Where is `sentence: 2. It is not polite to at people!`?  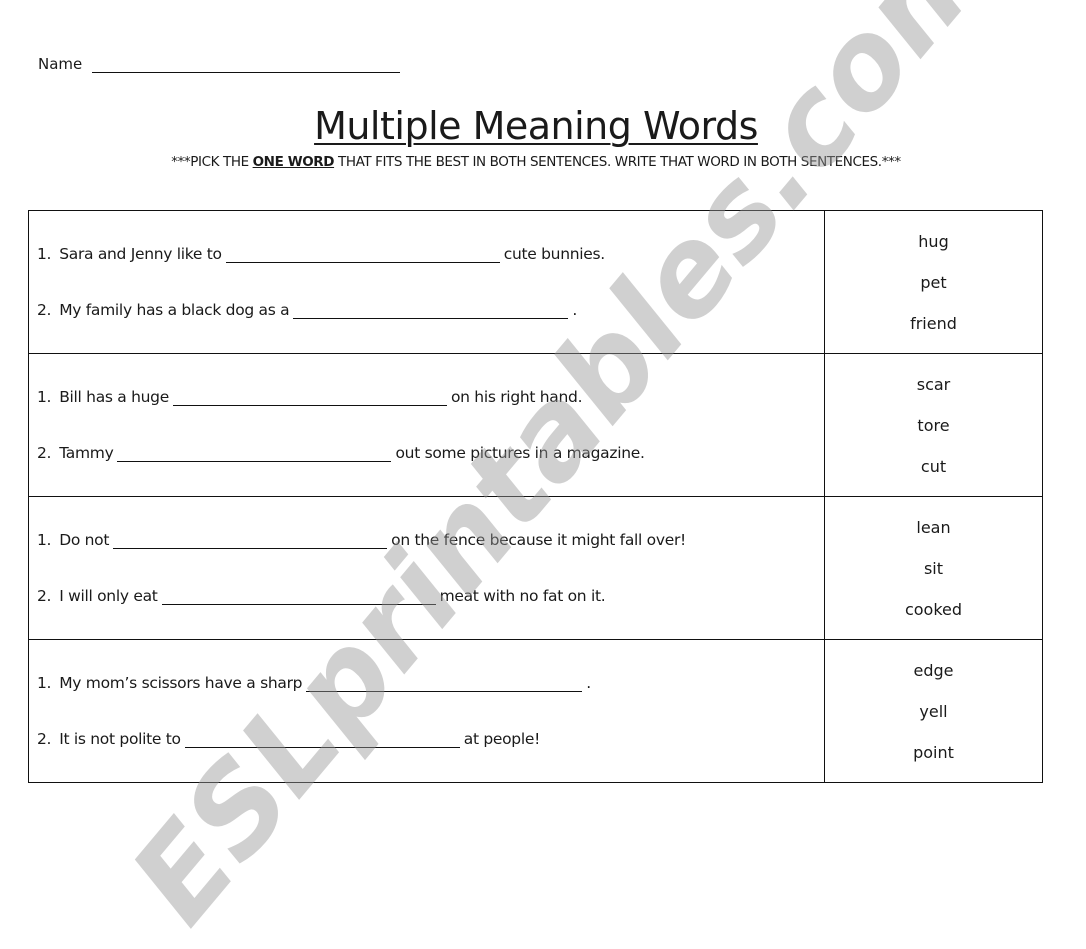
sentence: 2. It is not polite to at people! is located at coordinates (430, 739).